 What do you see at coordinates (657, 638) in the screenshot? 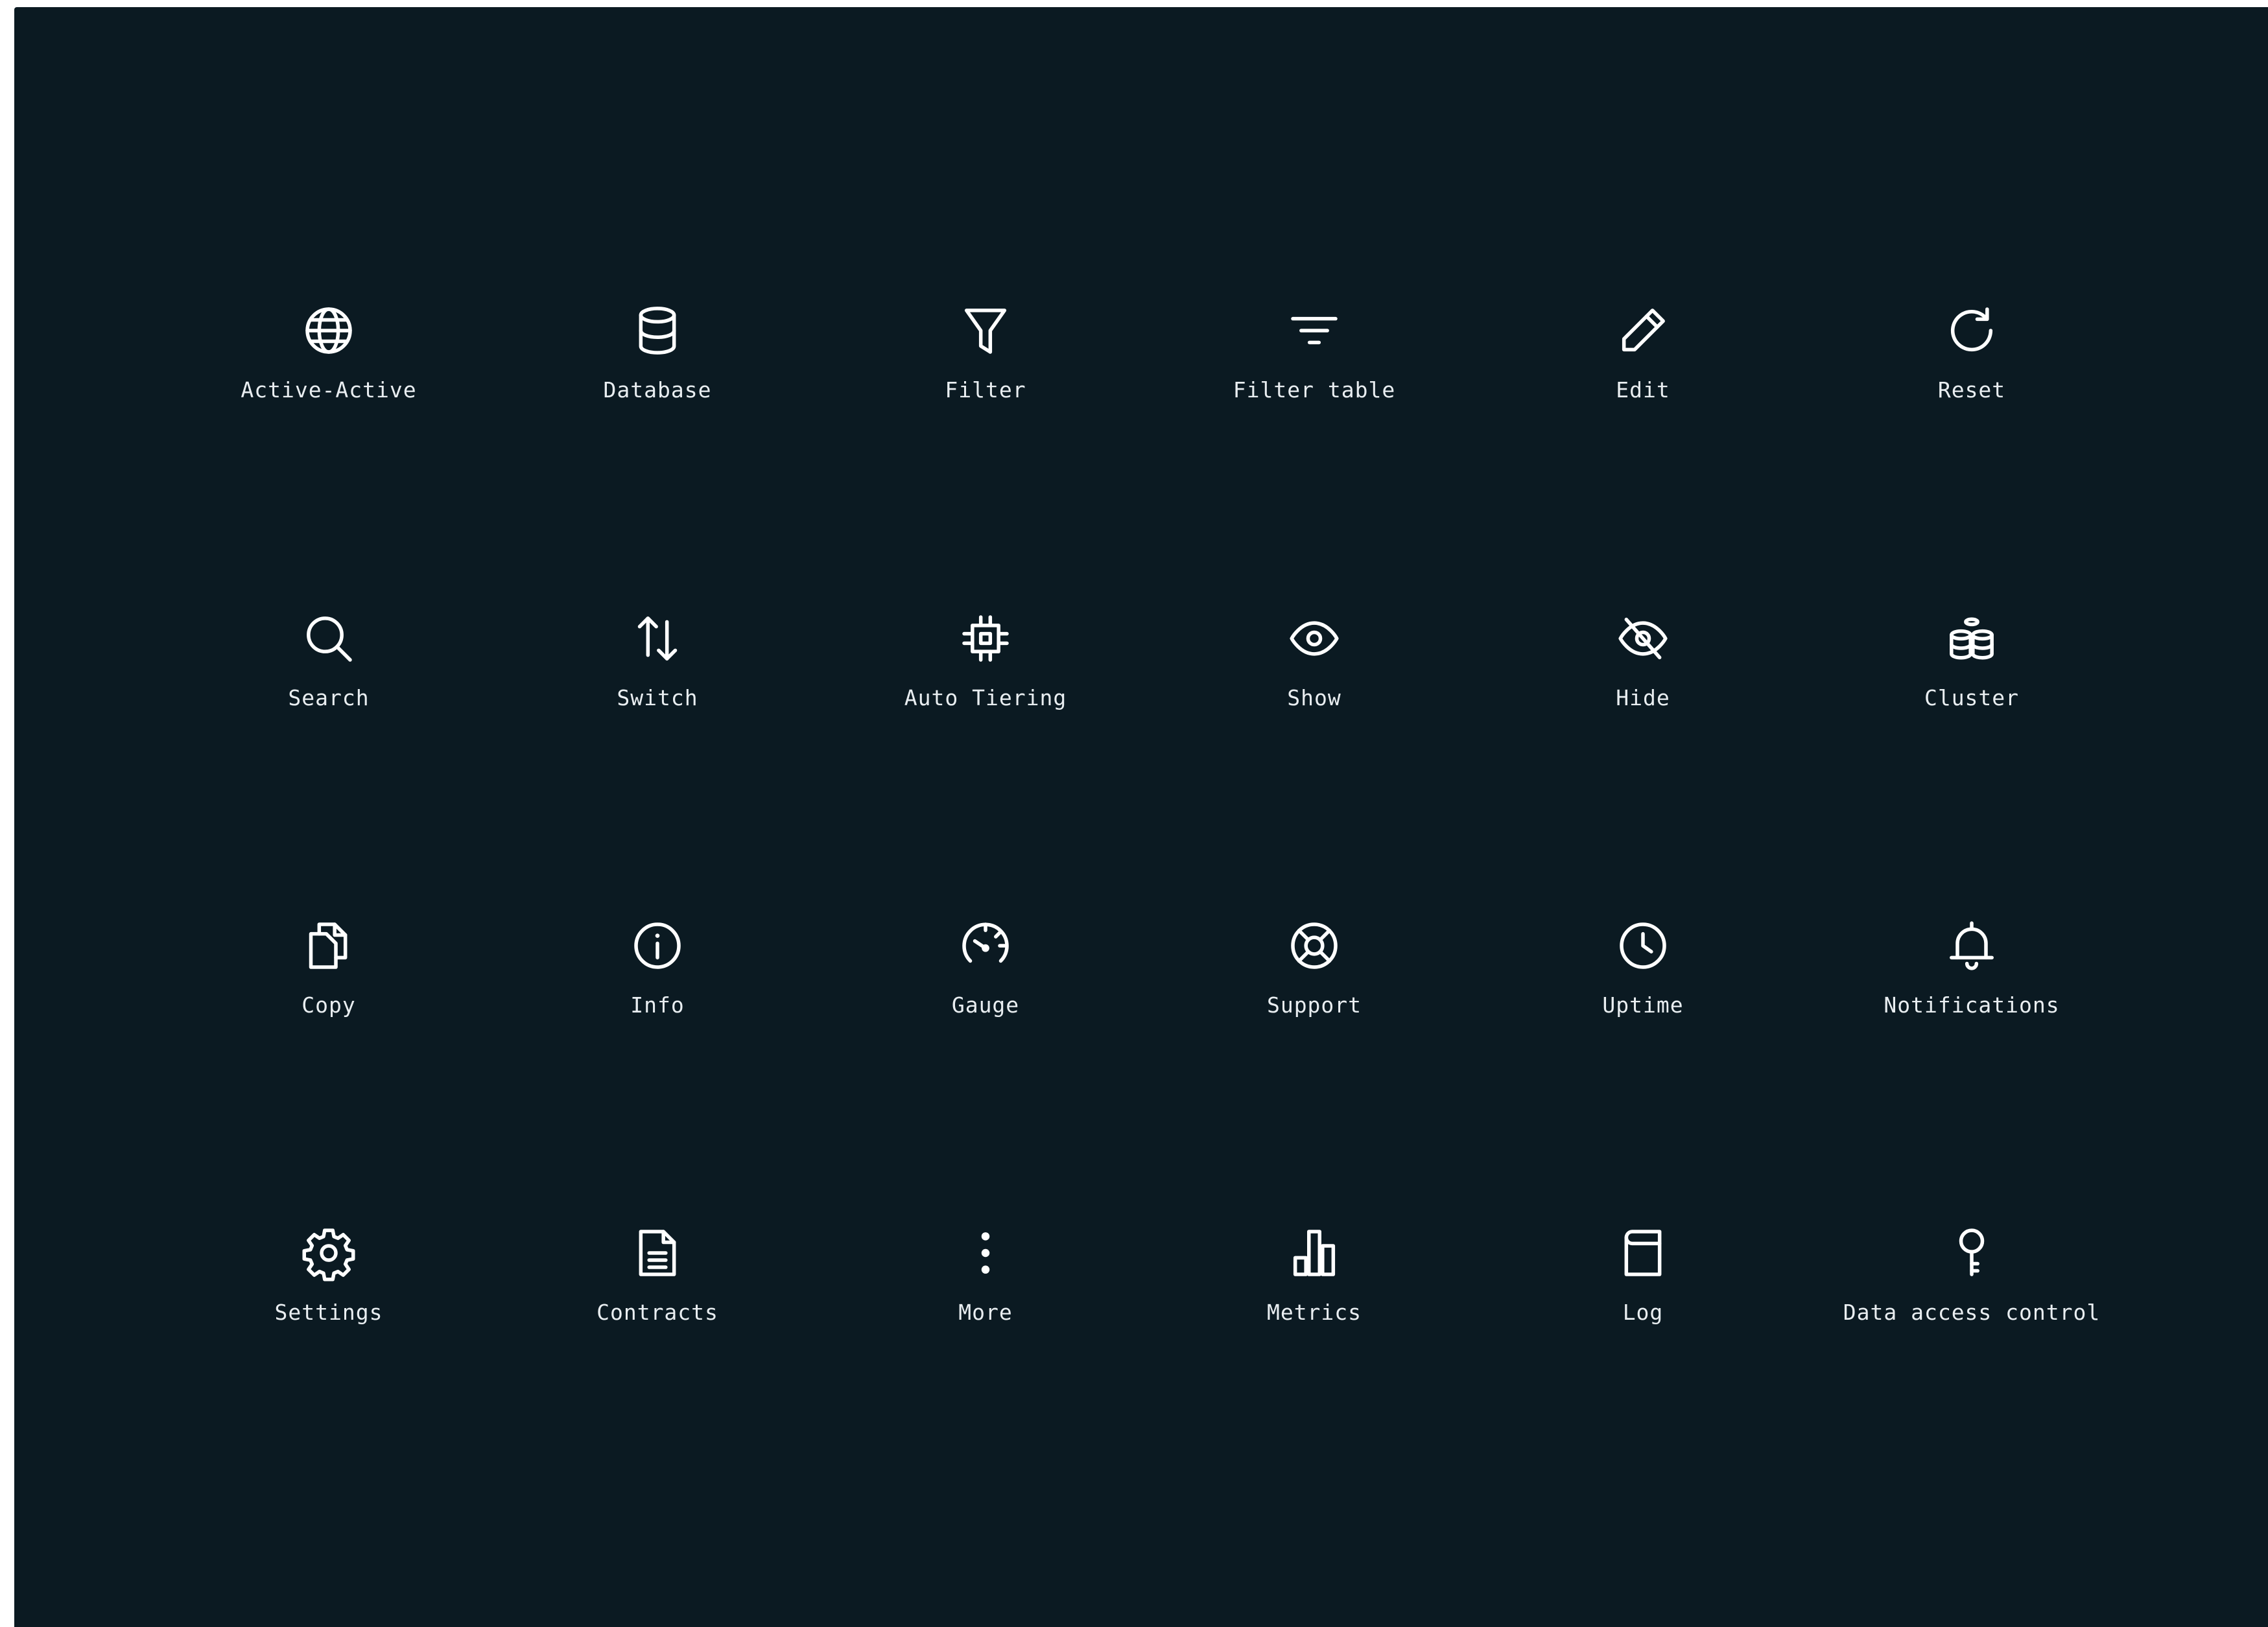
I see `arrows-up-down-icon` at bounding box center [657, 638].